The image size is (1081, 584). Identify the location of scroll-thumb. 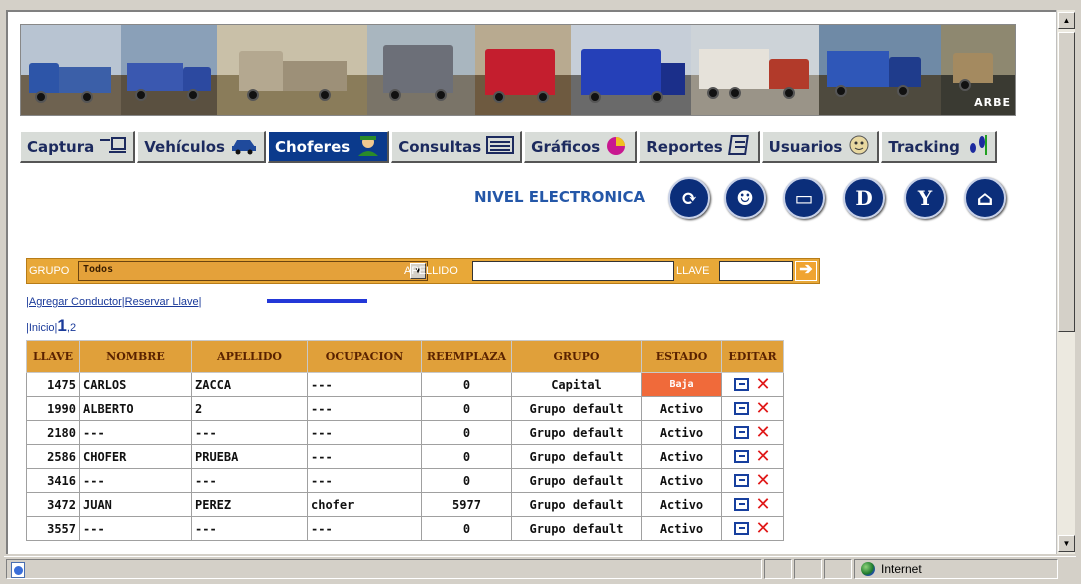
(1066, 182).